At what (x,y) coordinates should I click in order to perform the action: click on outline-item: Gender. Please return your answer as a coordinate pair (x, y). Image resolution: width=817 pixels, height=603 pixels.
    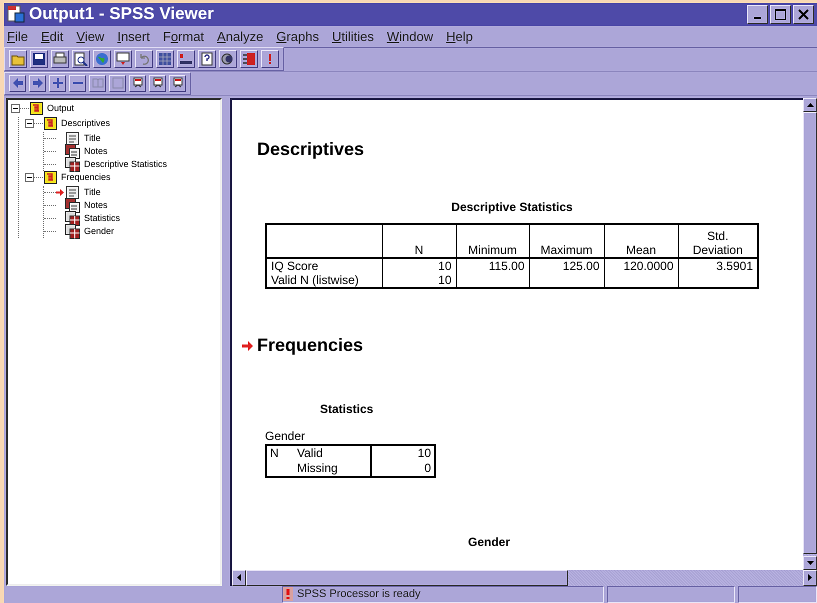
    Looking at the image, I should click on (99, 231).